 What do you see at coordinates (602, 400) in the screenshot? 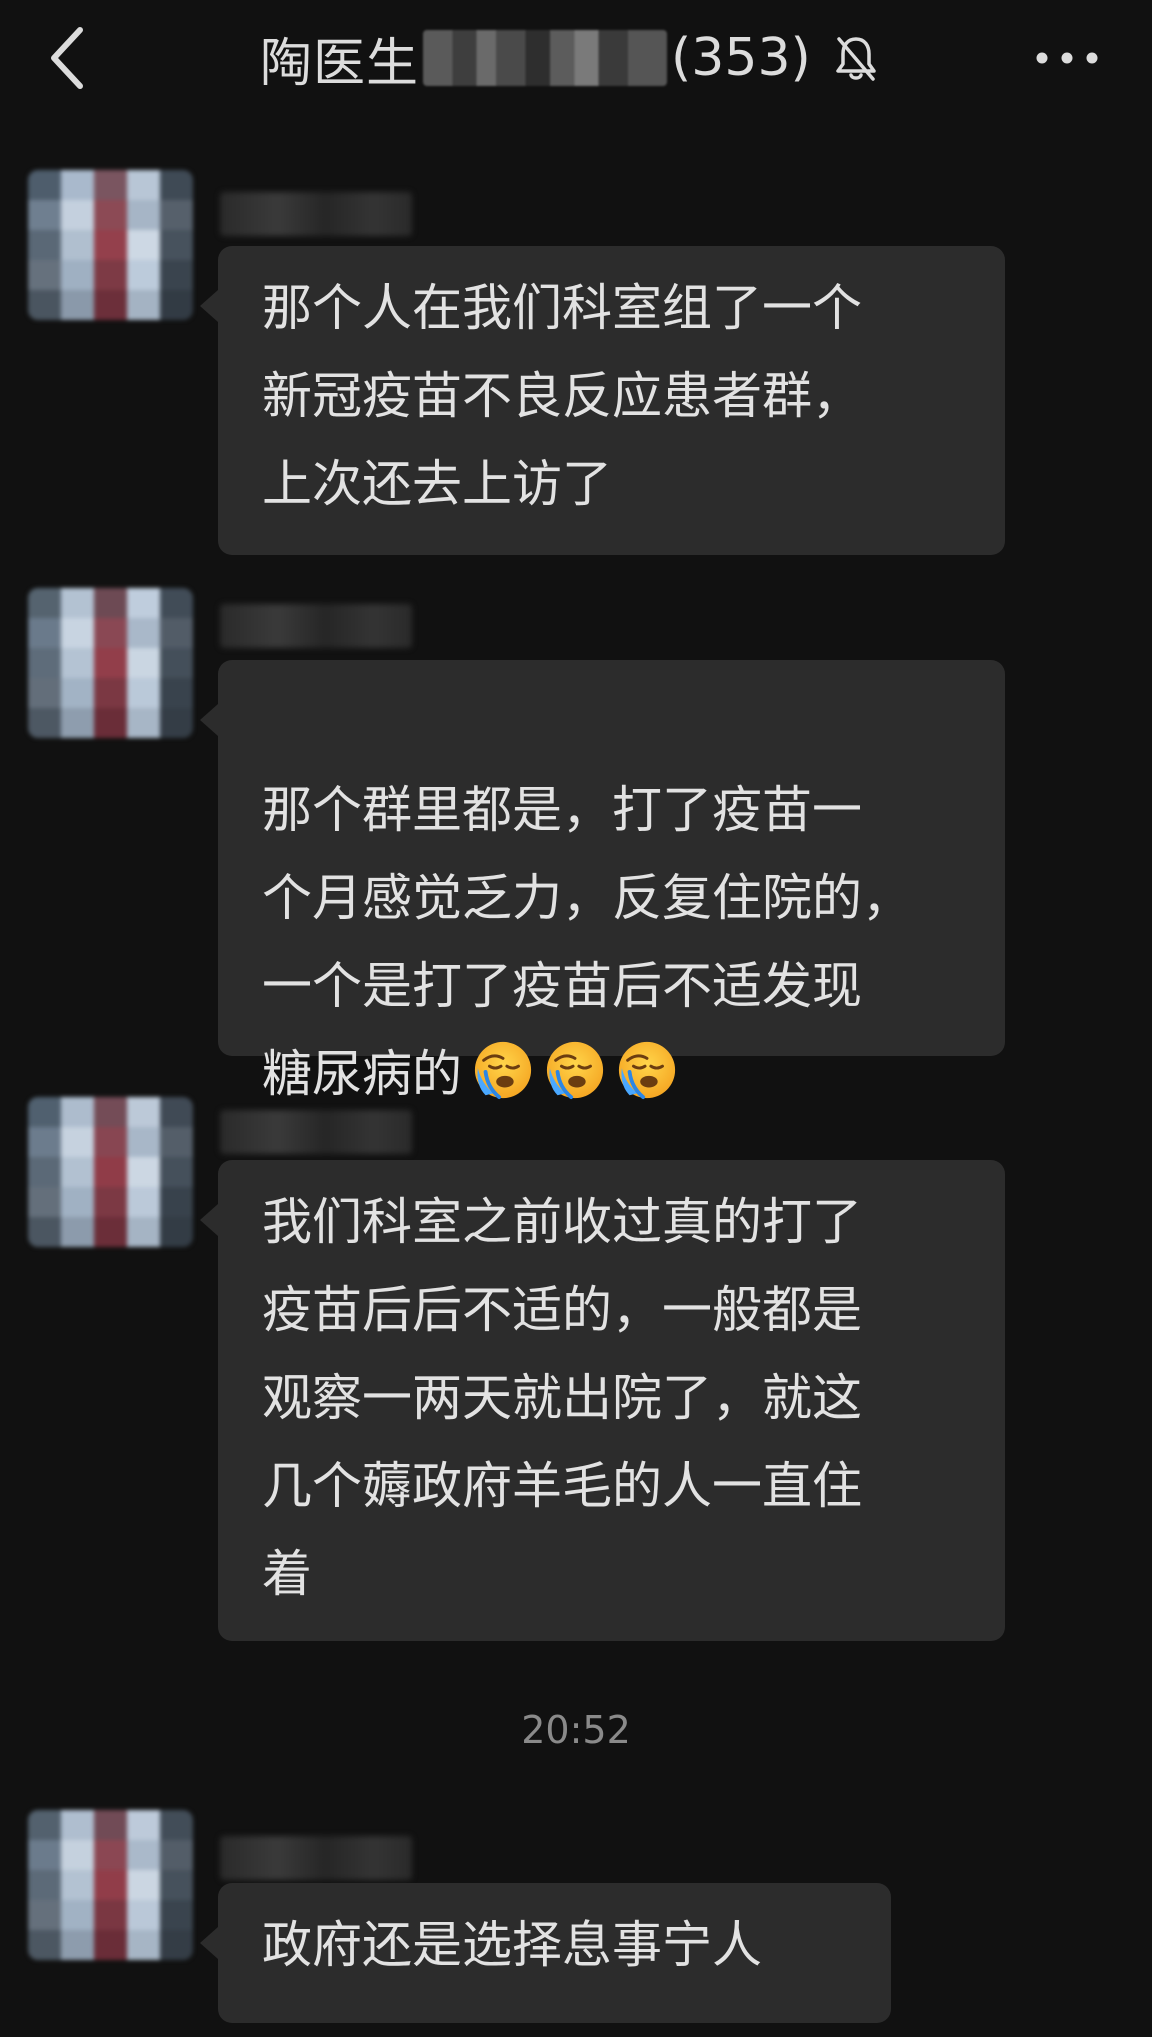
I see `message-bubble: 那个人在我们科室组了一个 新冠疫苗不良反应患者群， 上次还去上访了` at bounding box center [602, 400].